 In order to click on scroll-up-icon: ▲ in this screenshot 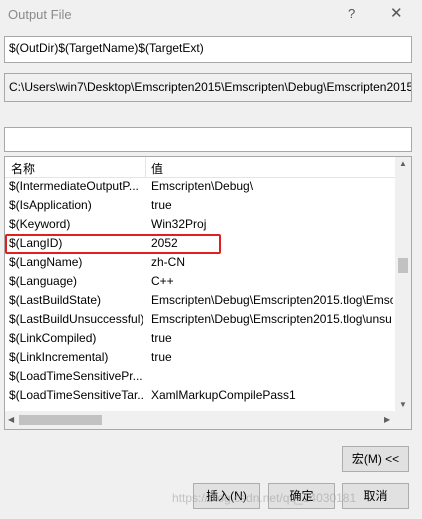, I will do `click(403, 163)`.